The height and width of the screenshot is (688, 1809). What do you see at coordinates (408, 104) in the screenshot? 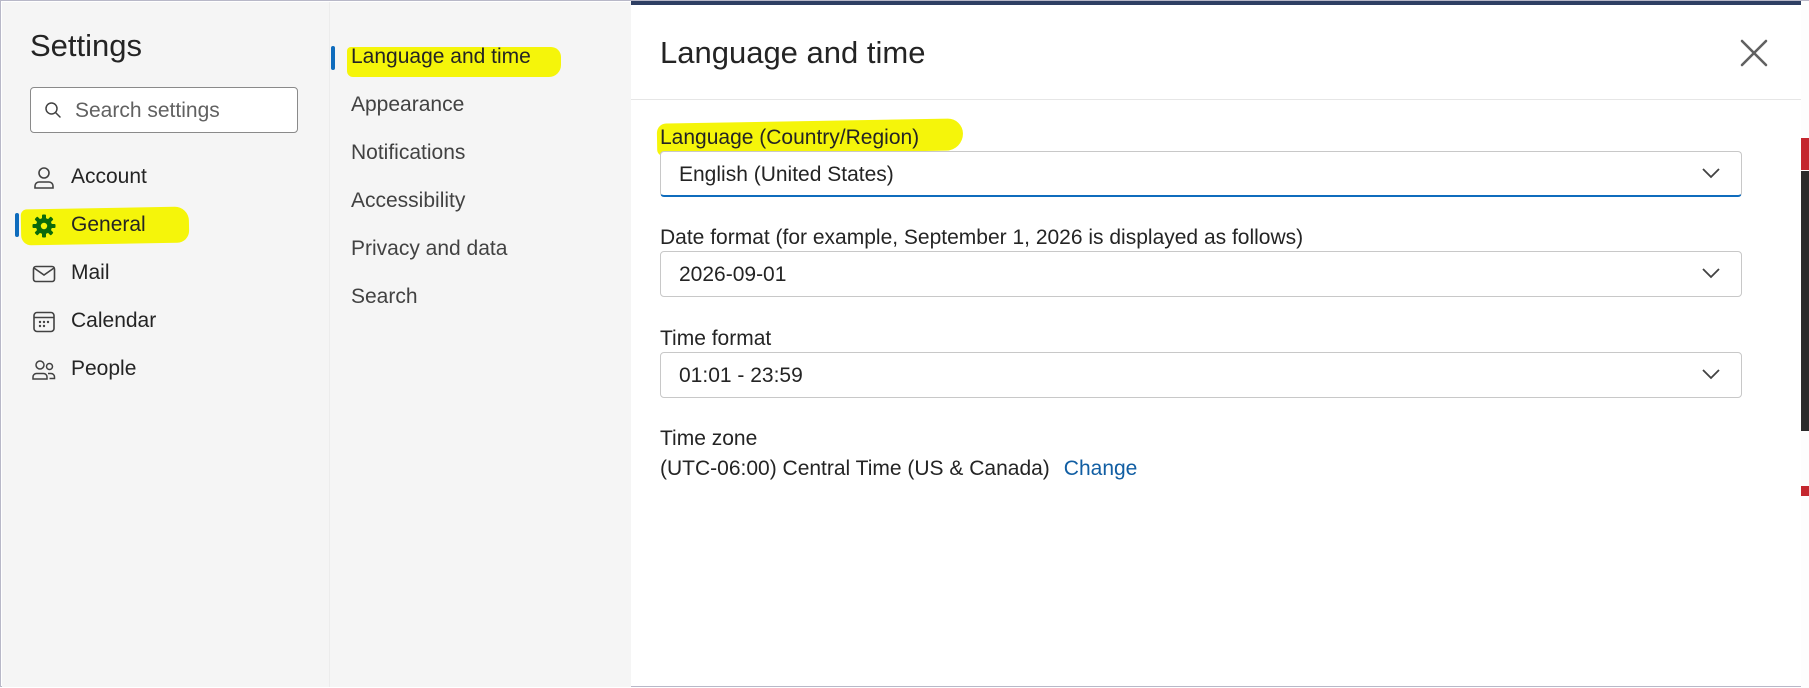
I see `subnav-item-label: Appearance` at bounding box center [408, 104].